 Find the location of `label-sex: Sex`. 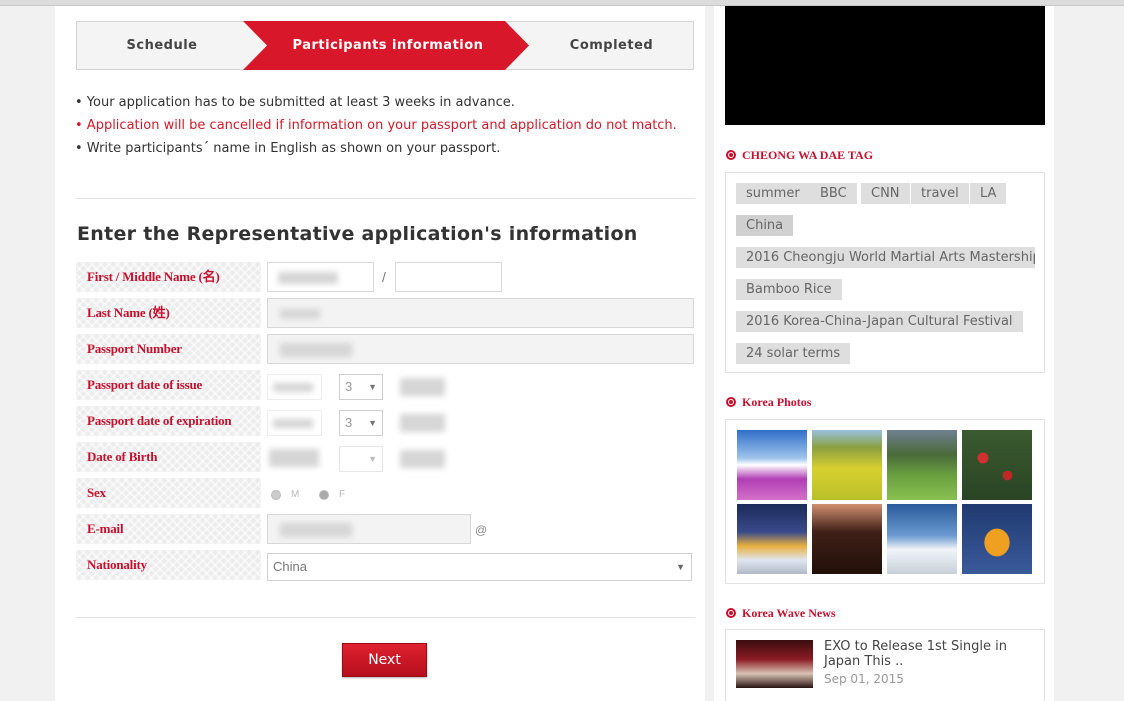

label-sex: Sex is located at coordinates (168, 493).